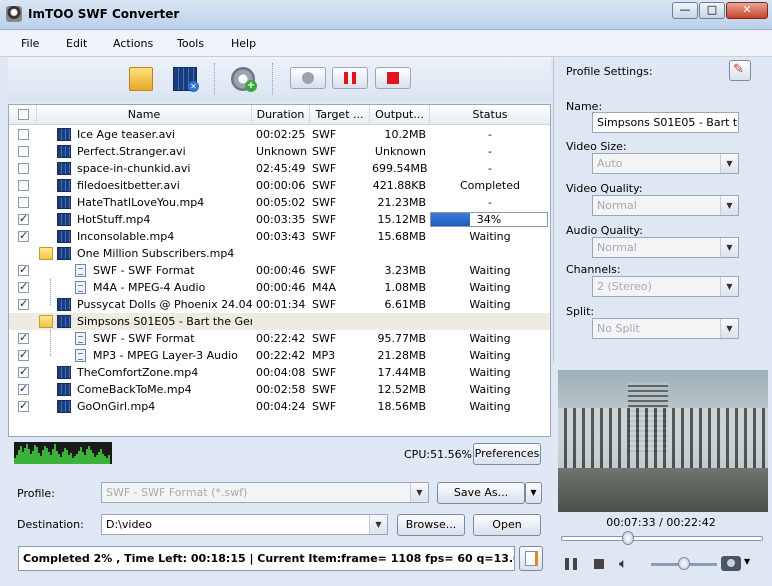 This screenshot has height=586, width=772. Describe the element at coordinates (665, 205) in the screenshot. I see `video-quality-select: Normal ▼` at that location.